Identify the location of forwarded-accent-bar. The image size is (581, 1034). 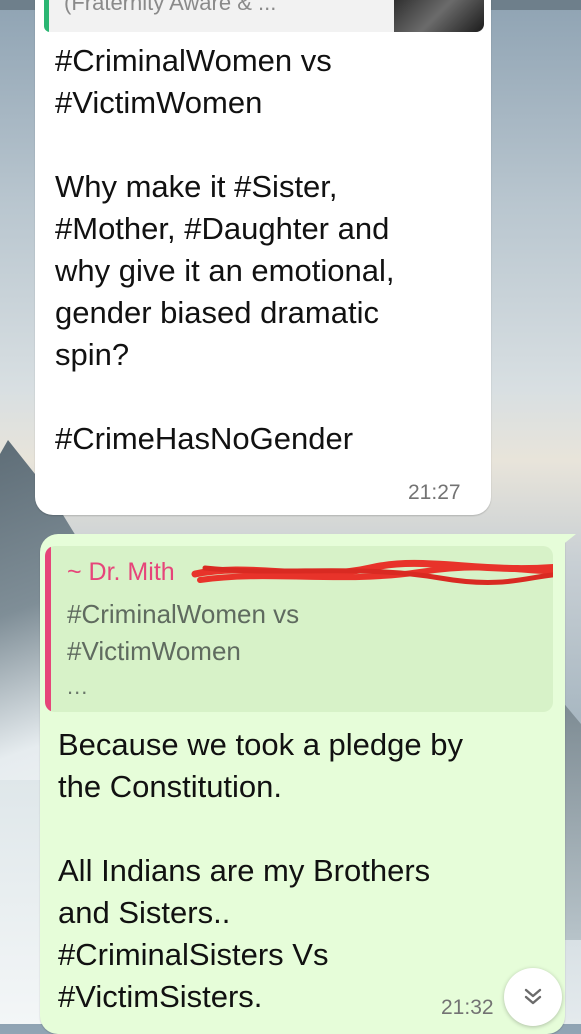
(46, 16).